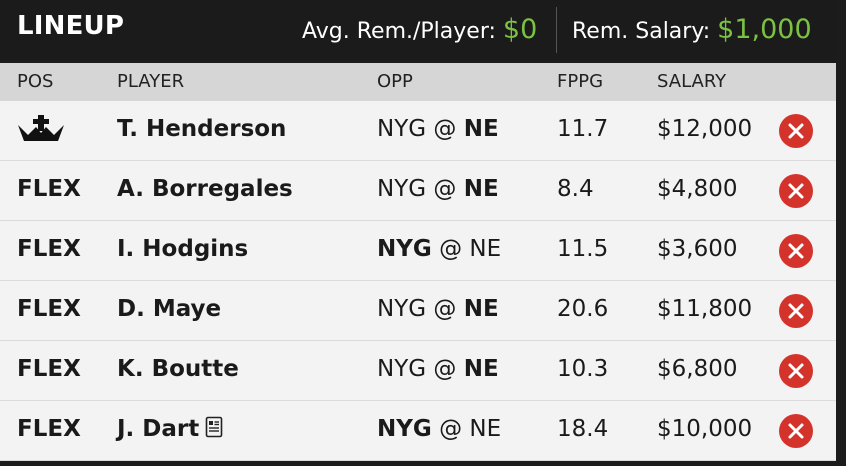 Image resolution: width=846 pixels, height=466 pixels. Describe the element at coordinates (583, 429) in the screenshot. I see `fppg-value: 18.4` at that location.